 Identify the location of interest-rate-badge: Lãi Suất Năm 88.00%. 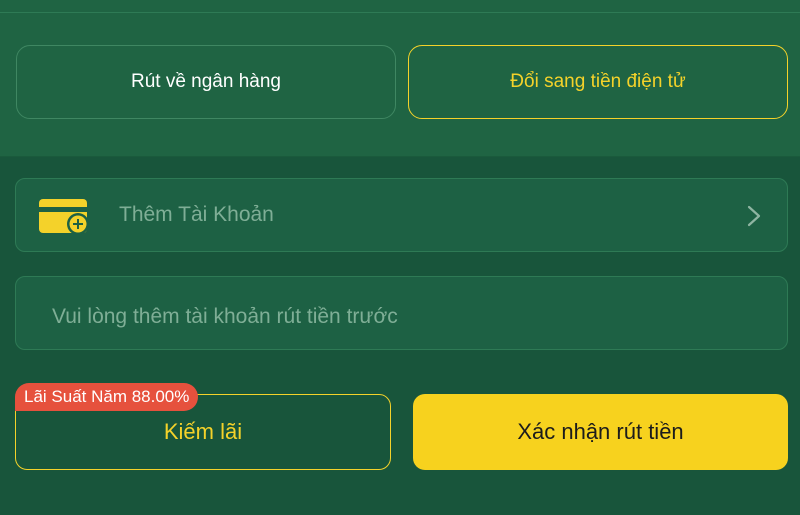
(107, 397).